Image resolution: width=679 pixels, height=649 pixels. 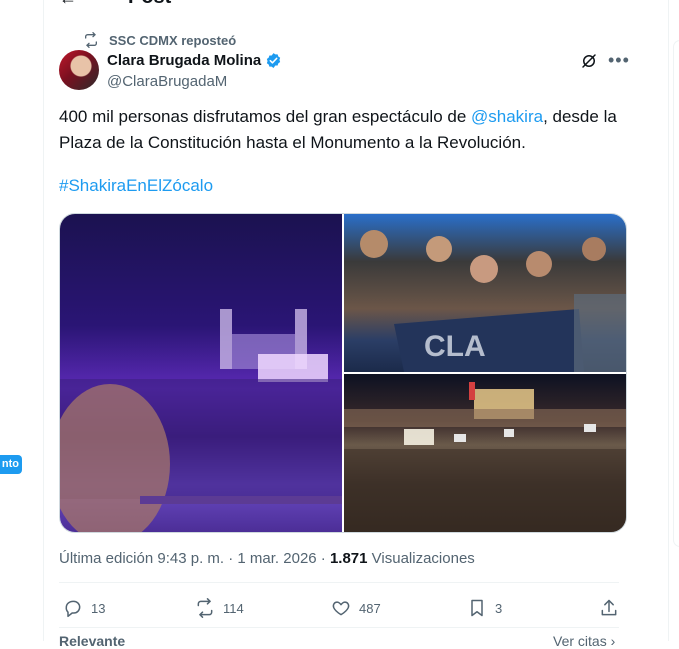 I want to click on photo-zocalo-aerial, so click(x=485, y=453).